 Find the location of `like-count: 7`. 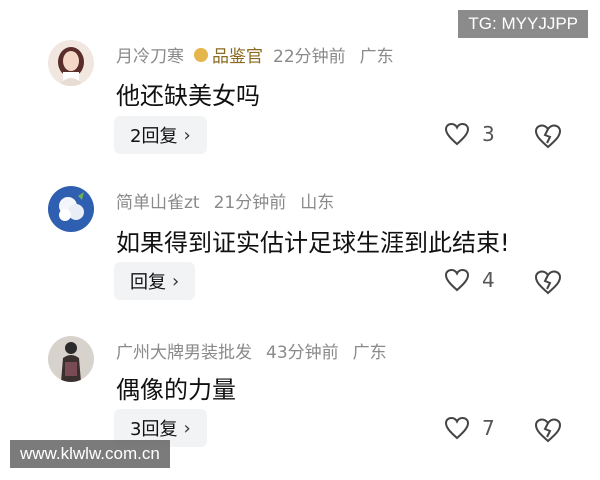

like-count: 7 is located at coordinates (488, 428).